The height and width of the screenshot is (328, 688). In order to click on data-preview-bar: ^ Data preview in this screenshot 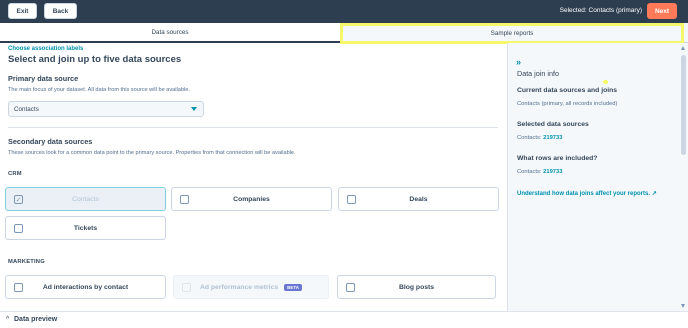, I will do `click(344, 319)`.